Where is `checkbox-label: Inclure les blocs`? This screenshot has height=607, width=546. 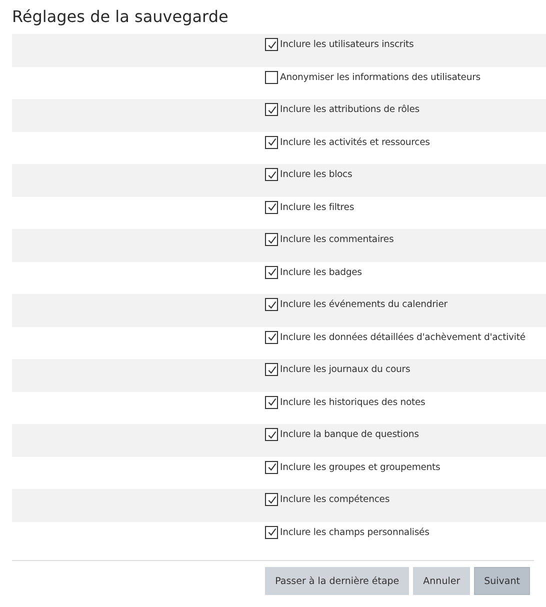 checkbox-label: Inclure les blocs is located at coordinates (316, 174).